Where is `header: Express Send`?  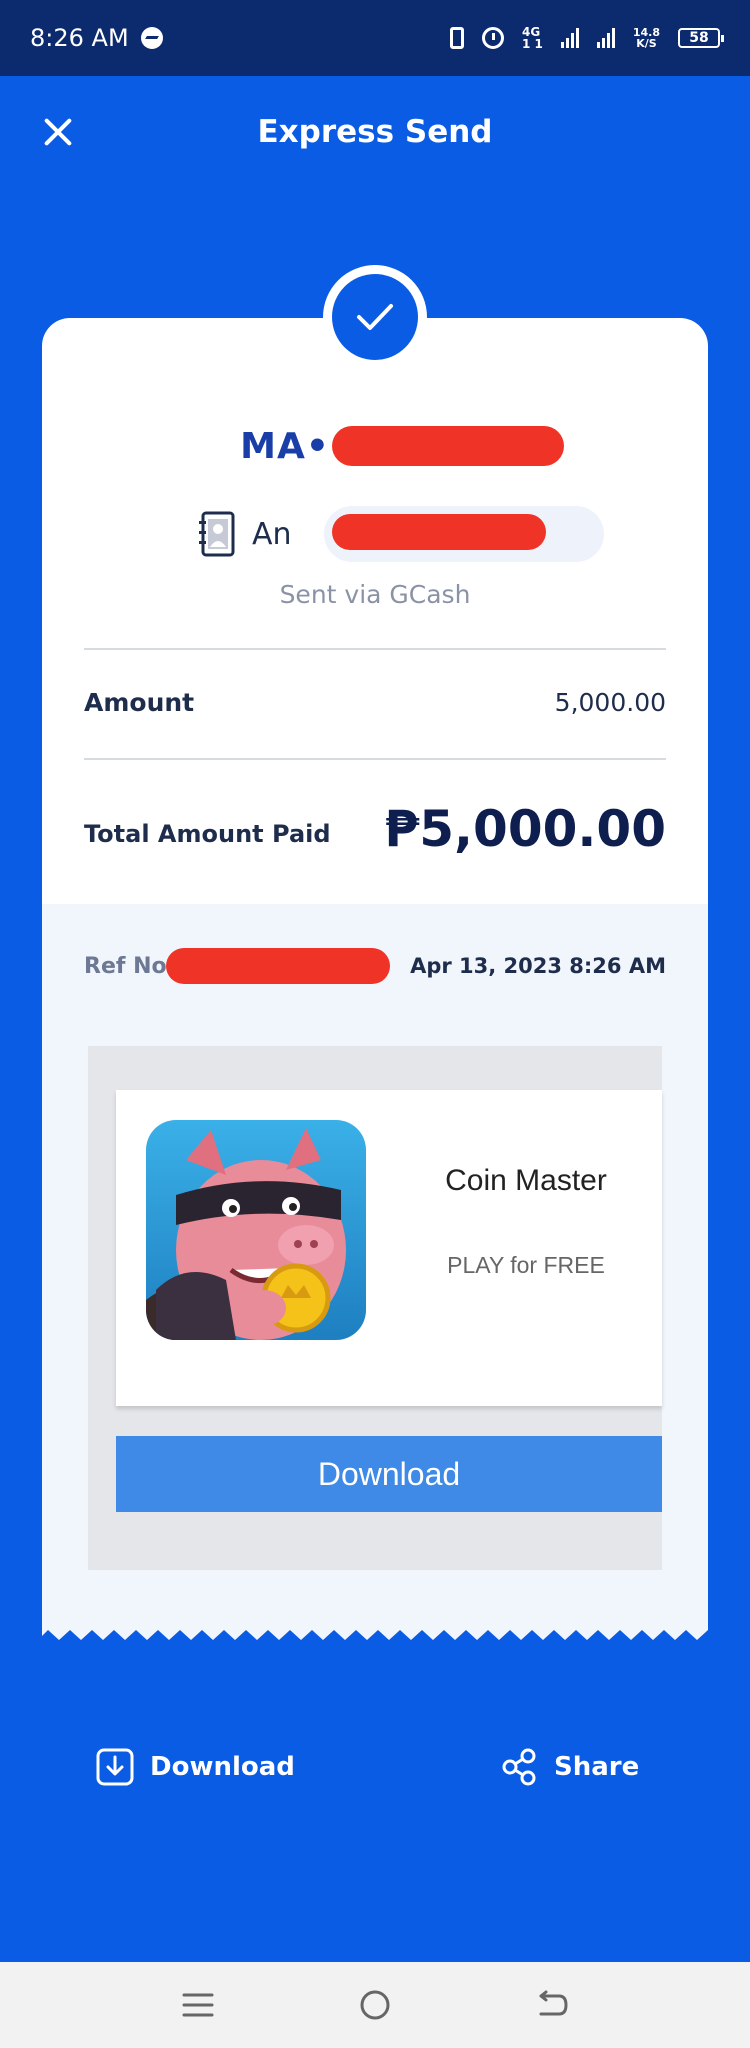 header: Express Send is located at coordinates (375, 136).